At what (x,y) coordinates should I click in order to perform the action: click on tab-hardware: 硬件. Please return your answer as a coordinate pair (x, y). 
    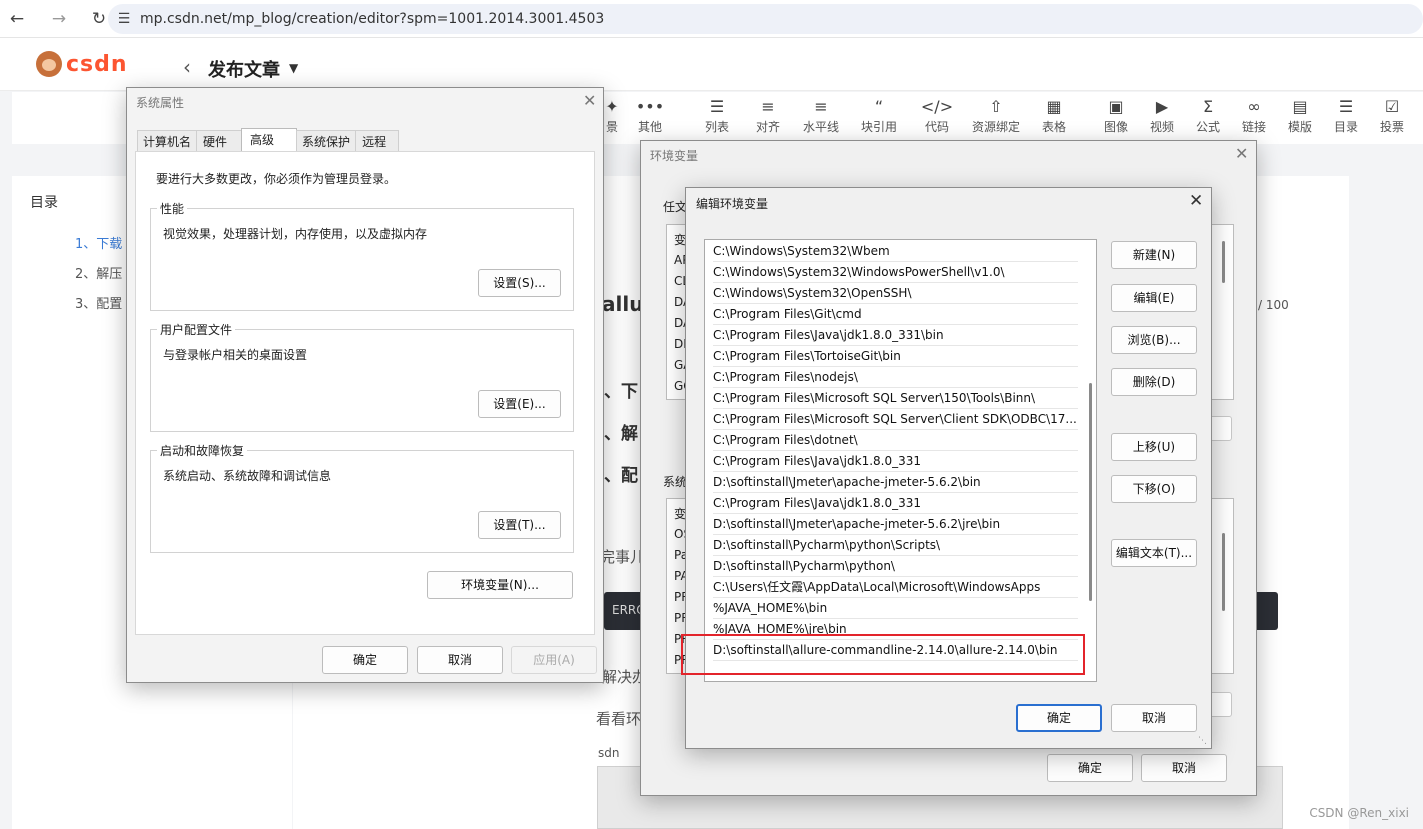
    Looking at the image, I should click on (219, 141).